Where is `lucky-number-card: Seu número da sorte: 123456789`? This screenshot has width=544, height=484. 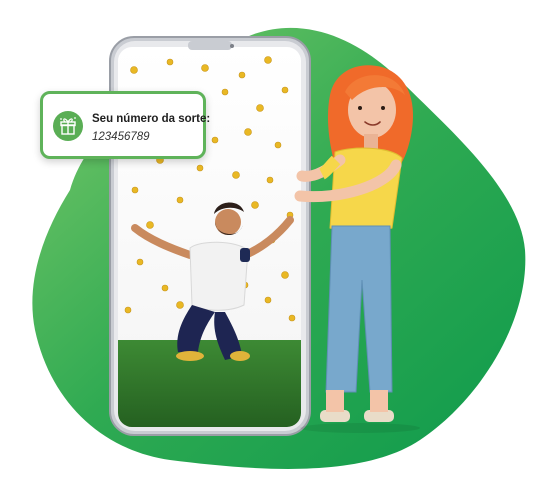 lucky-number-card: Seu número da sorte: 123456789 is located at coordinates (125, 125).